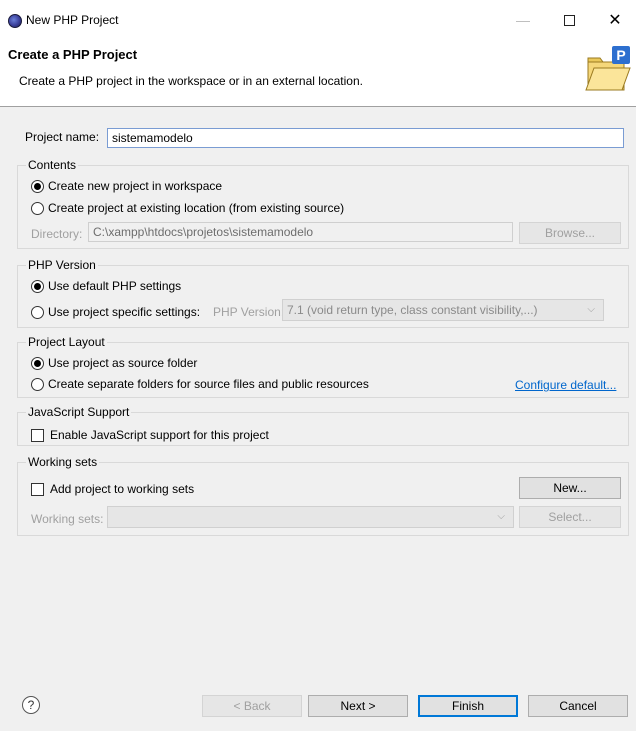  What do you see at coordinates (135, 186) in the screenshot?
I see `radio-create-in-workspace-label: Create new project in workspace` at bounding box center [135, 186].